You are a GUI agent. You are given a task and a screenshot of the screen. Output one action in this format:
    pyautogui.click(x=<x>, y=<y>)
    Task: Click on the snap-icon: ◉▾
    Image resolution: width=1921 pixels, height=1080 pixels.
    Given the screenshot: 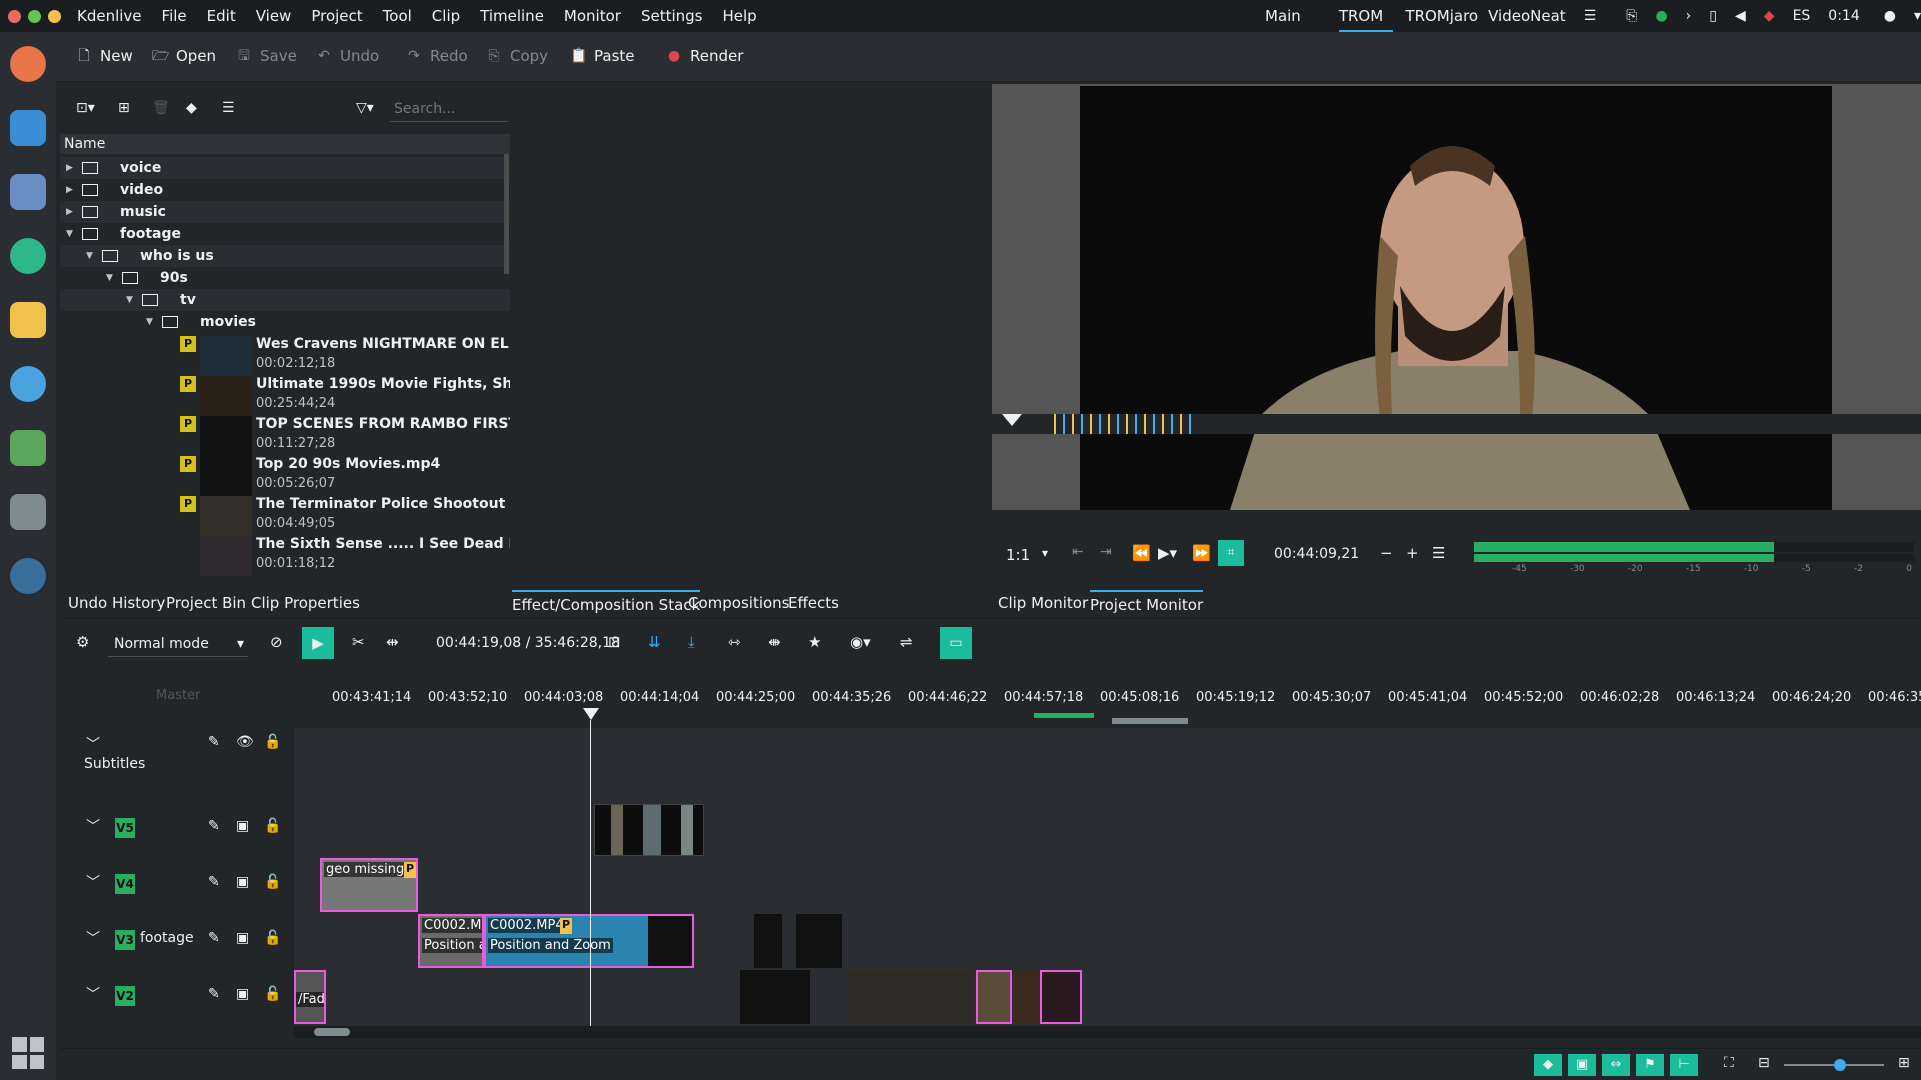 What is the action you would take?
    pyautogui.click(x=860, y=642)
    